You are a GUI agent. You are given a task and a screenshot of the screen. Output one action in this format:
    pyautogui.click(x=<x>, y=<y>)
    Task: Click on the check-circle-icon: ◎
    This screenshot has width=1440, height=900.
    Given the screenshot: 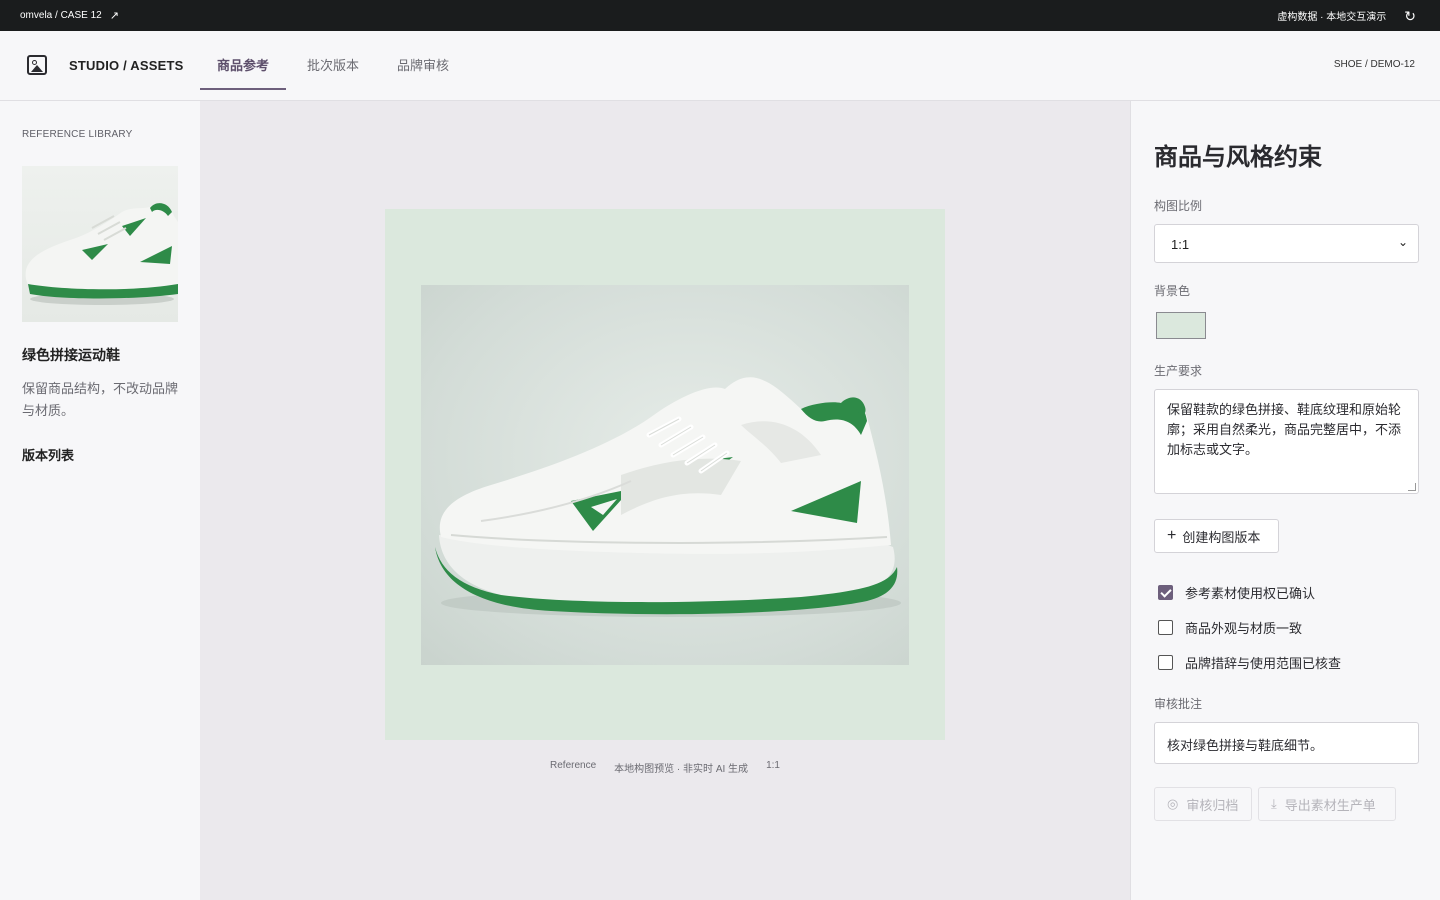 What is the action you would take?
    pyautogui.click(x=1173, y=803)
    